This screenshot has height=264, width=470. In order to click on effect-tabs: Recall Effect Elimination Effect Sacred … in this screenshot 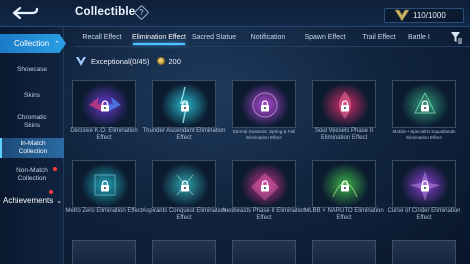, I will do `click(272, 37)`.